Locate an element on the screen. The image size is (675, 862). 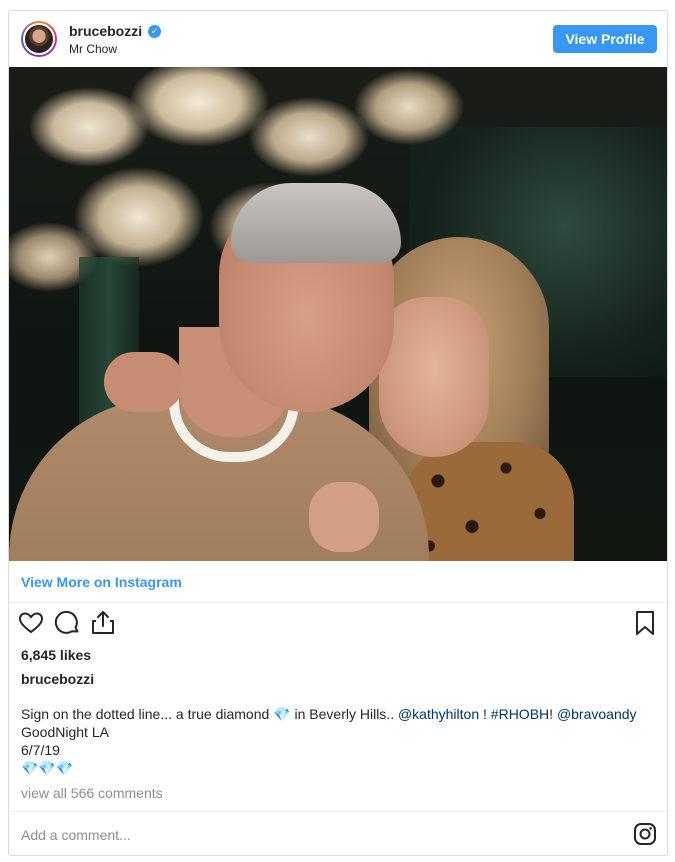
view-more-link: View More on Instagram is located at coordinates (101, 582).